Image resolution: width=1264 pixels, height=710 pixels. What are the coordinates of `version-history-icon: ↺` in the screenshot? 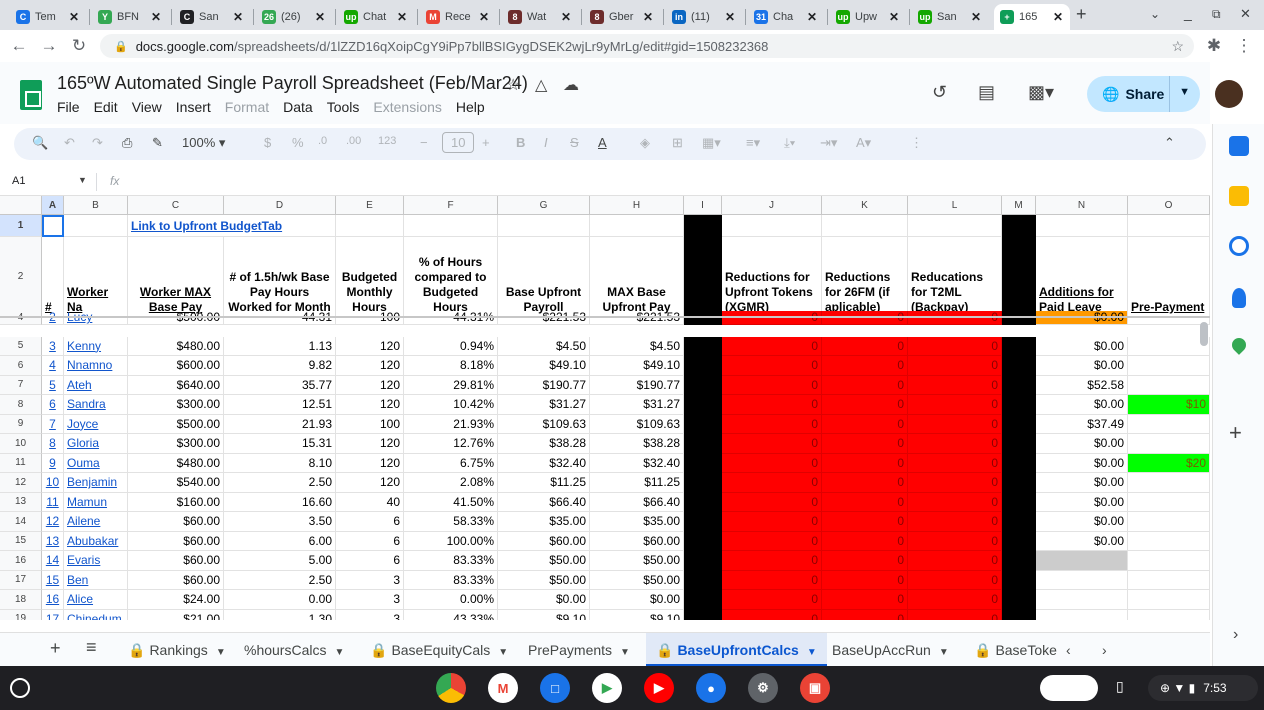 It's located at (939, 92).